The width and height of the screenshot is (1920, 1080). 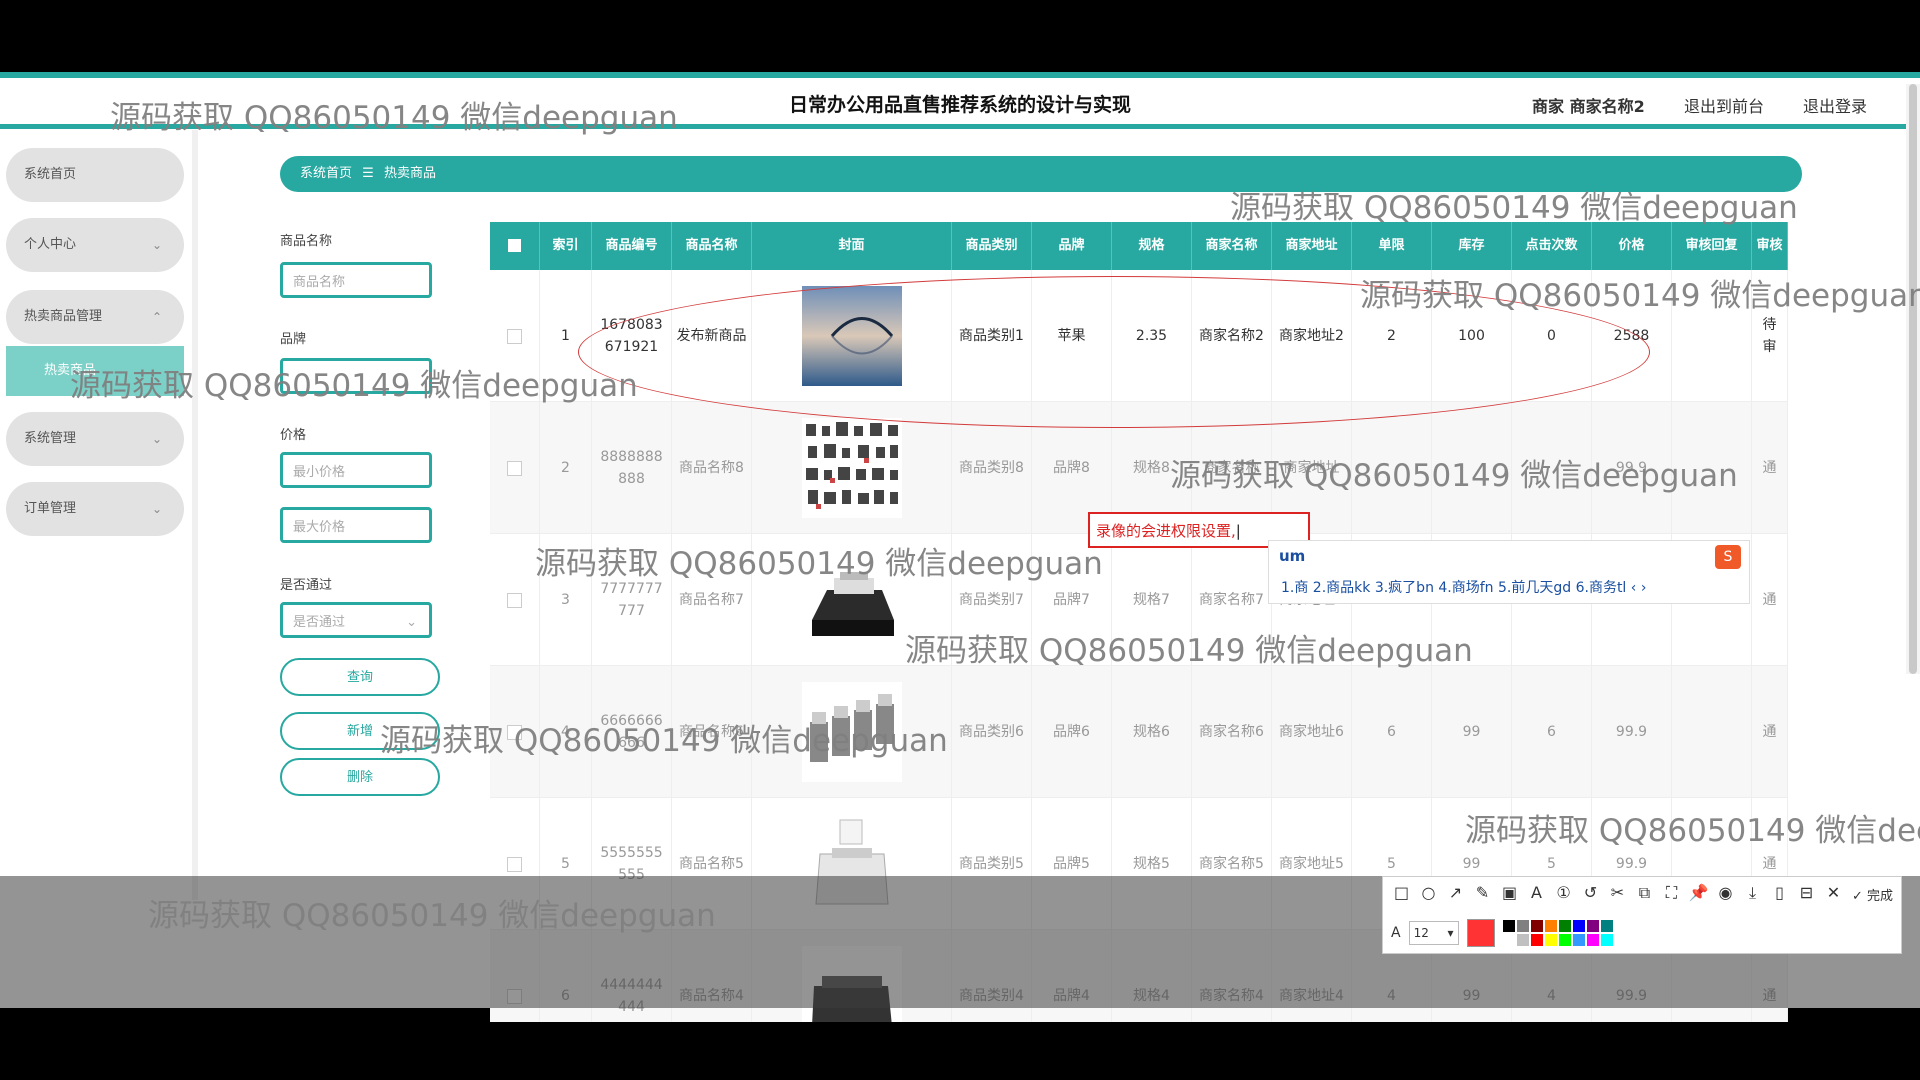 What do you see at coordinates (1770, 600) in the screenshot?
I see `cell-status: 通` at bounding box center [1770, 600].